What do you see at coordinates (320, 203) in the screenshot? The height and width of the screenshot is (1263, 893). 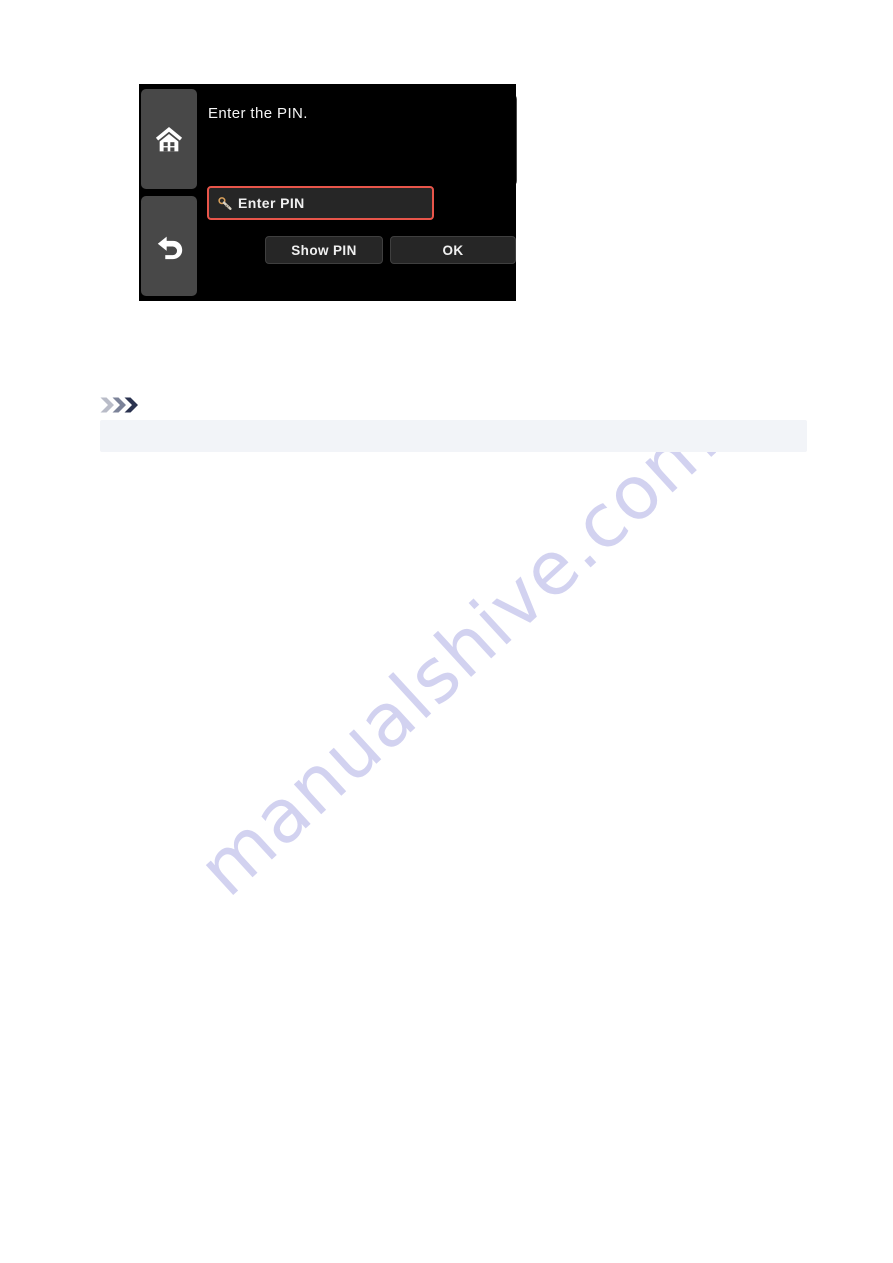 I see `enter-pin-field: Enter PIN` at bounding box center [320, 203].